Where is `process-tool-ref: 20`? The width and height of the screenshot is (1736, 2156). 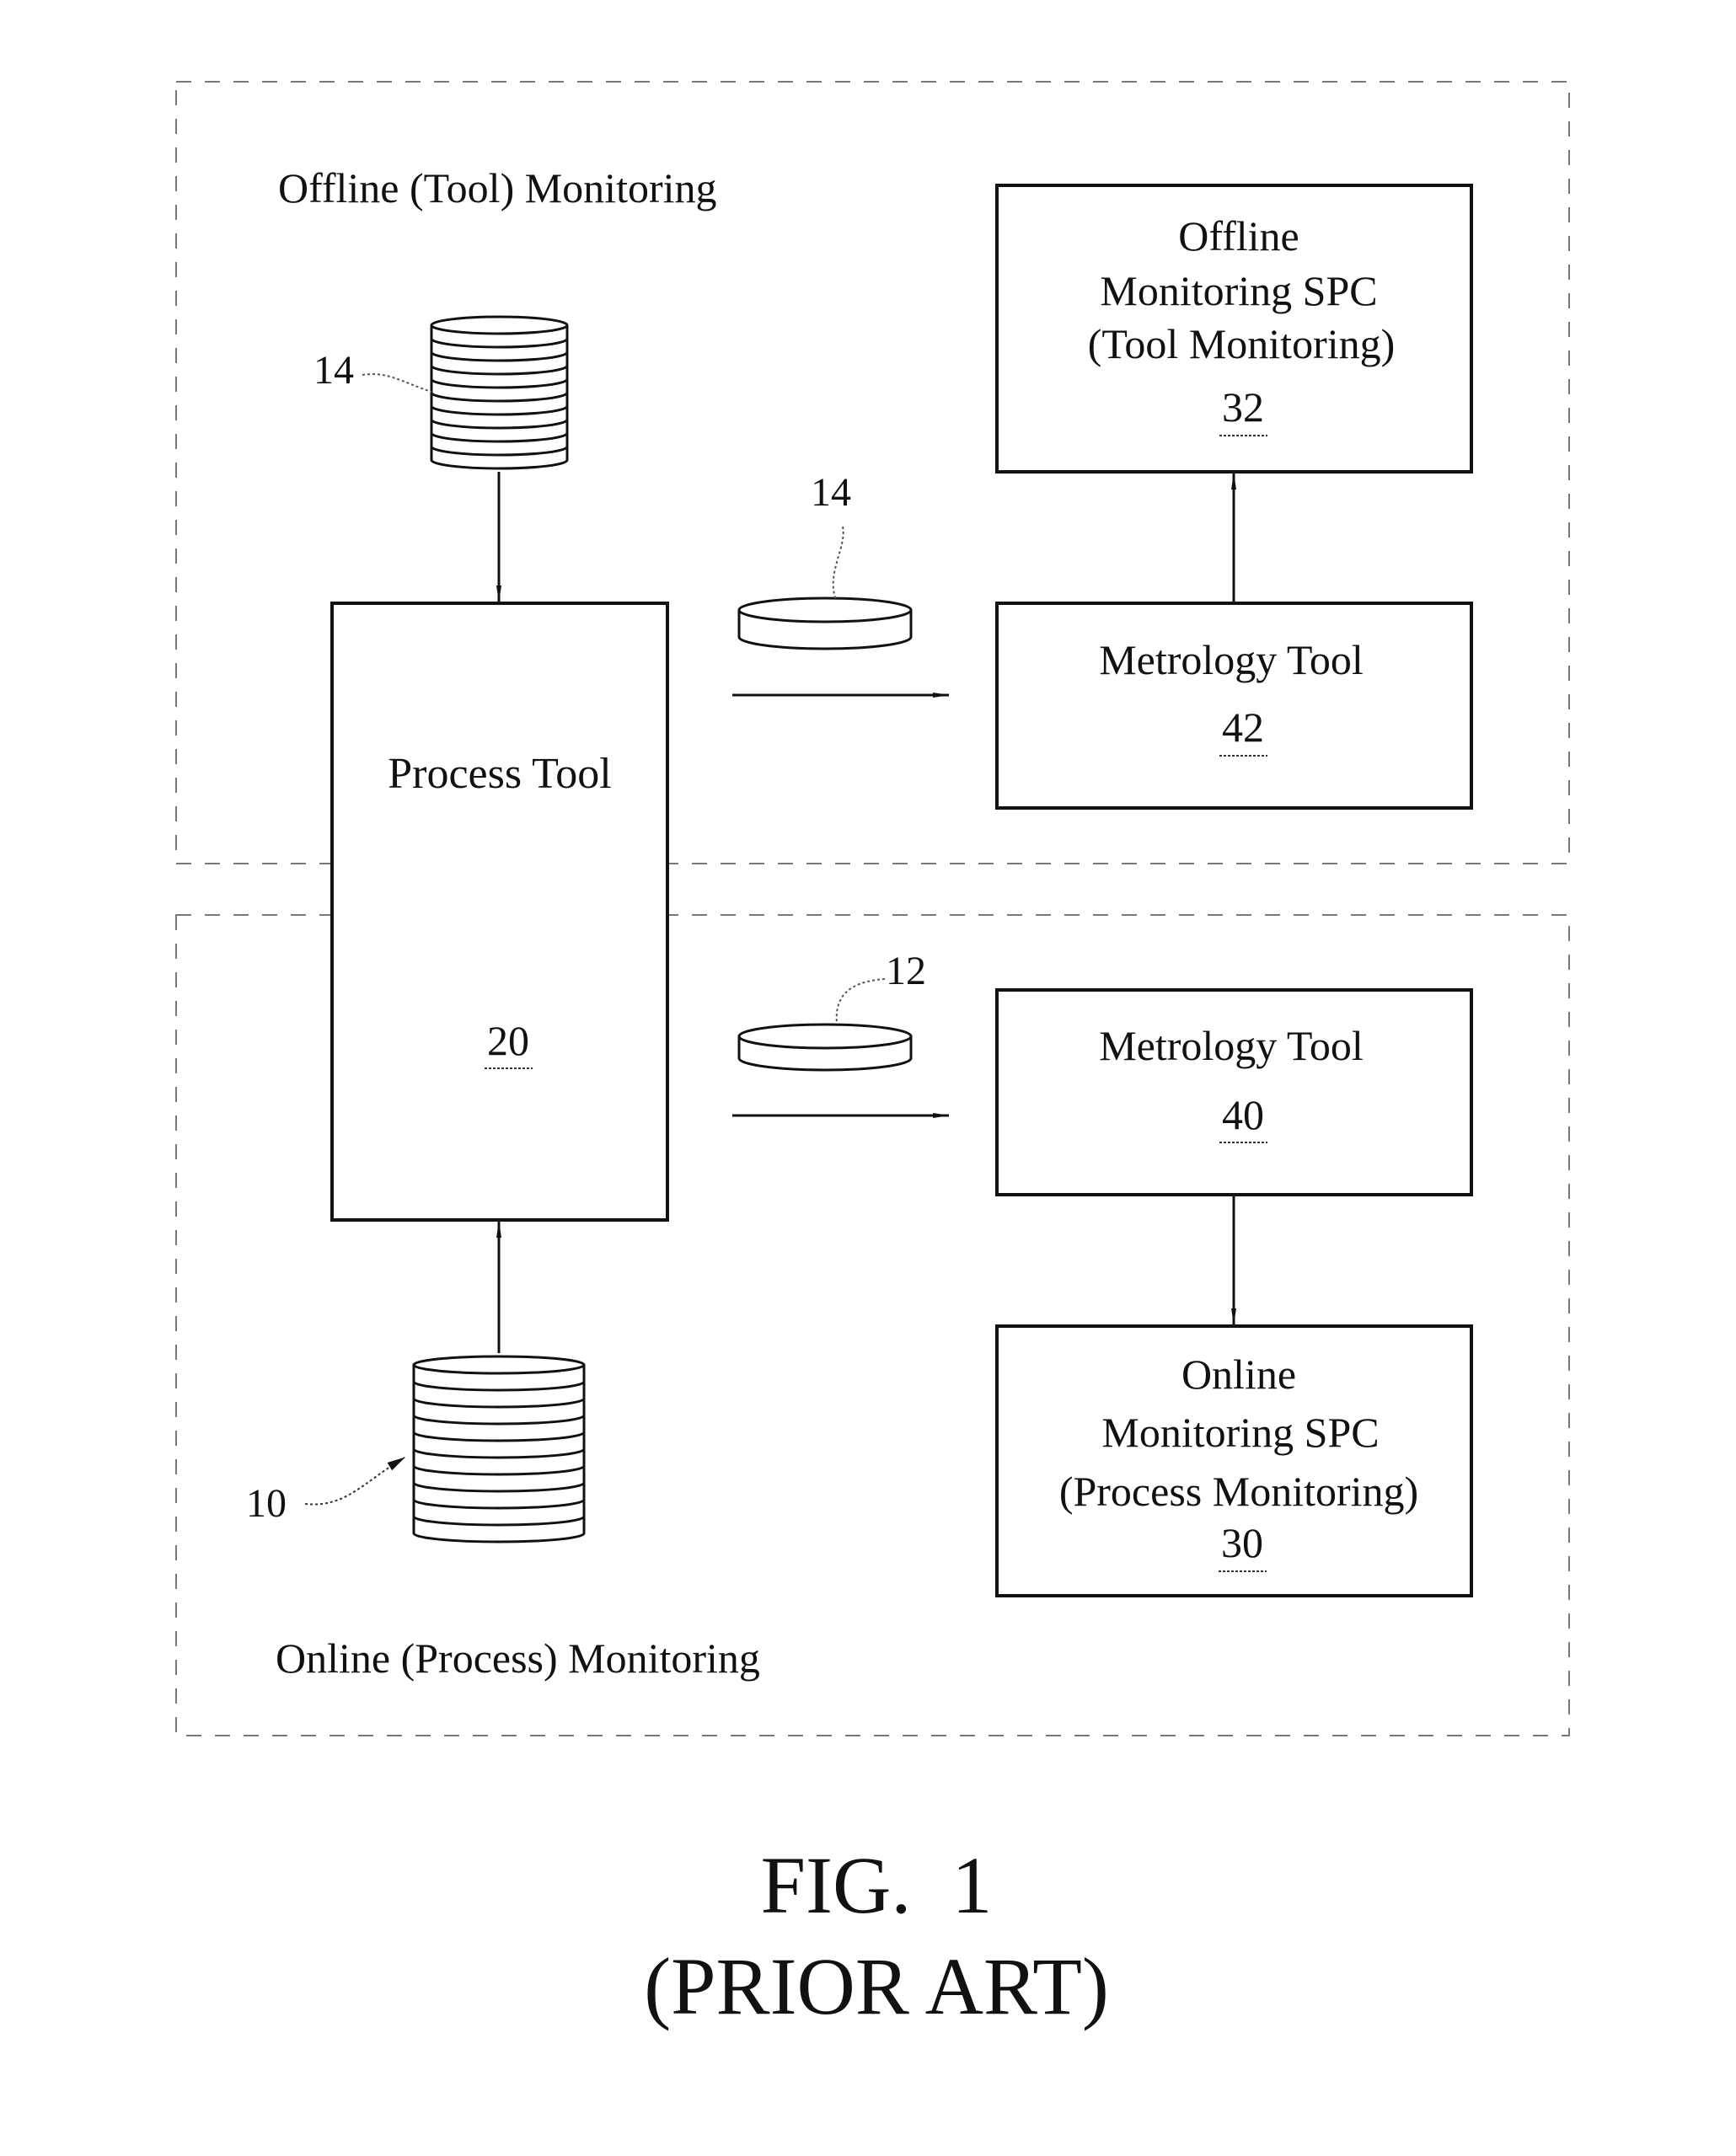 process-tool-ref: 20 is located at coordinates (508, 1040).